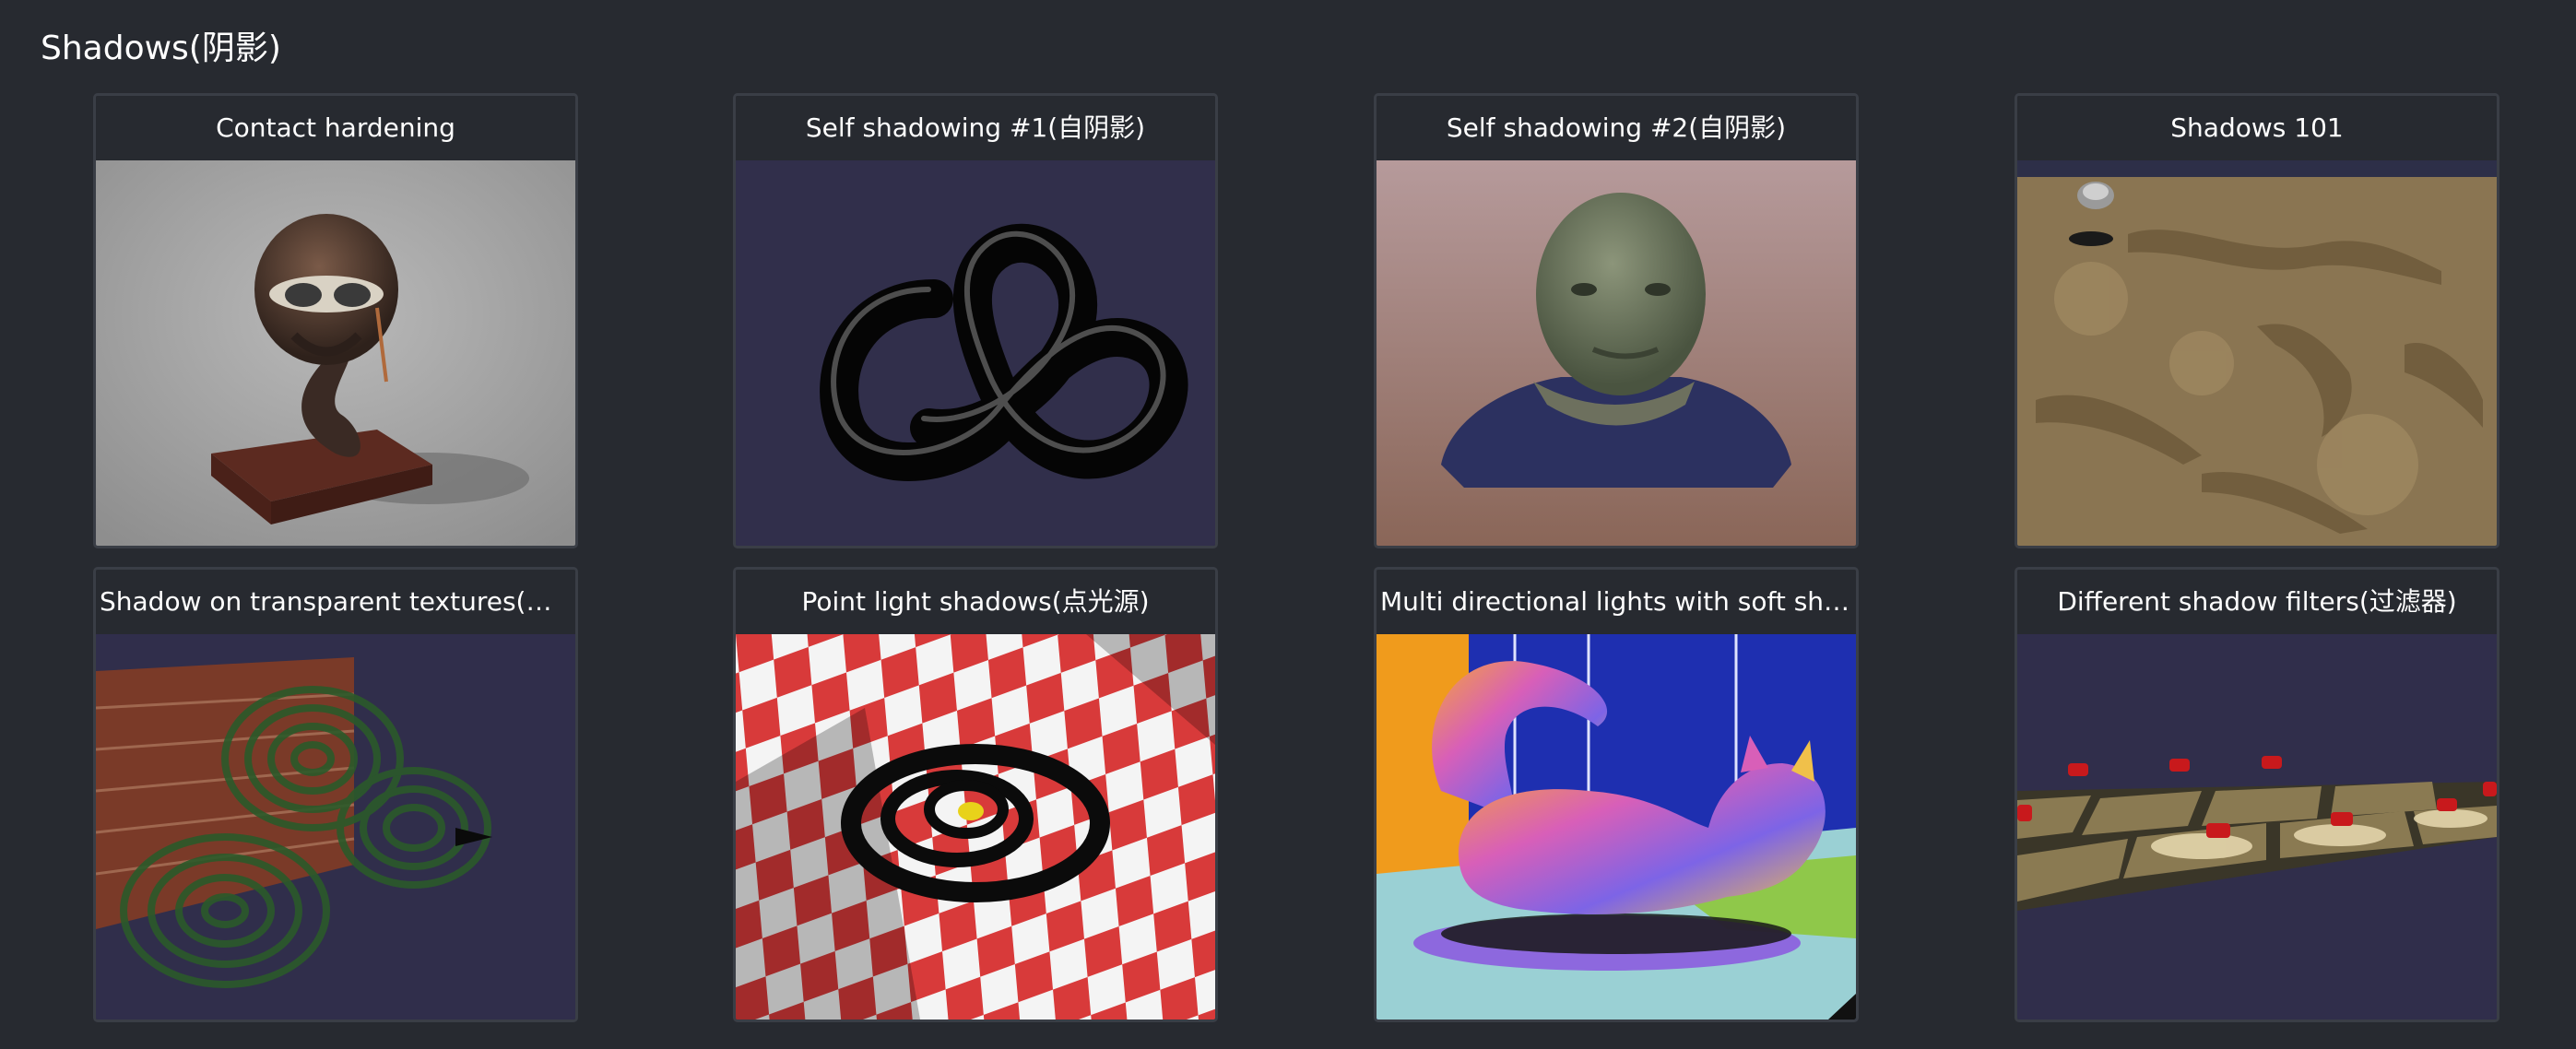 The height and width of the screenshot is (1049, 2576). I want to click on card-title: Self shadowing #1(自阴影), so click(975, 128).